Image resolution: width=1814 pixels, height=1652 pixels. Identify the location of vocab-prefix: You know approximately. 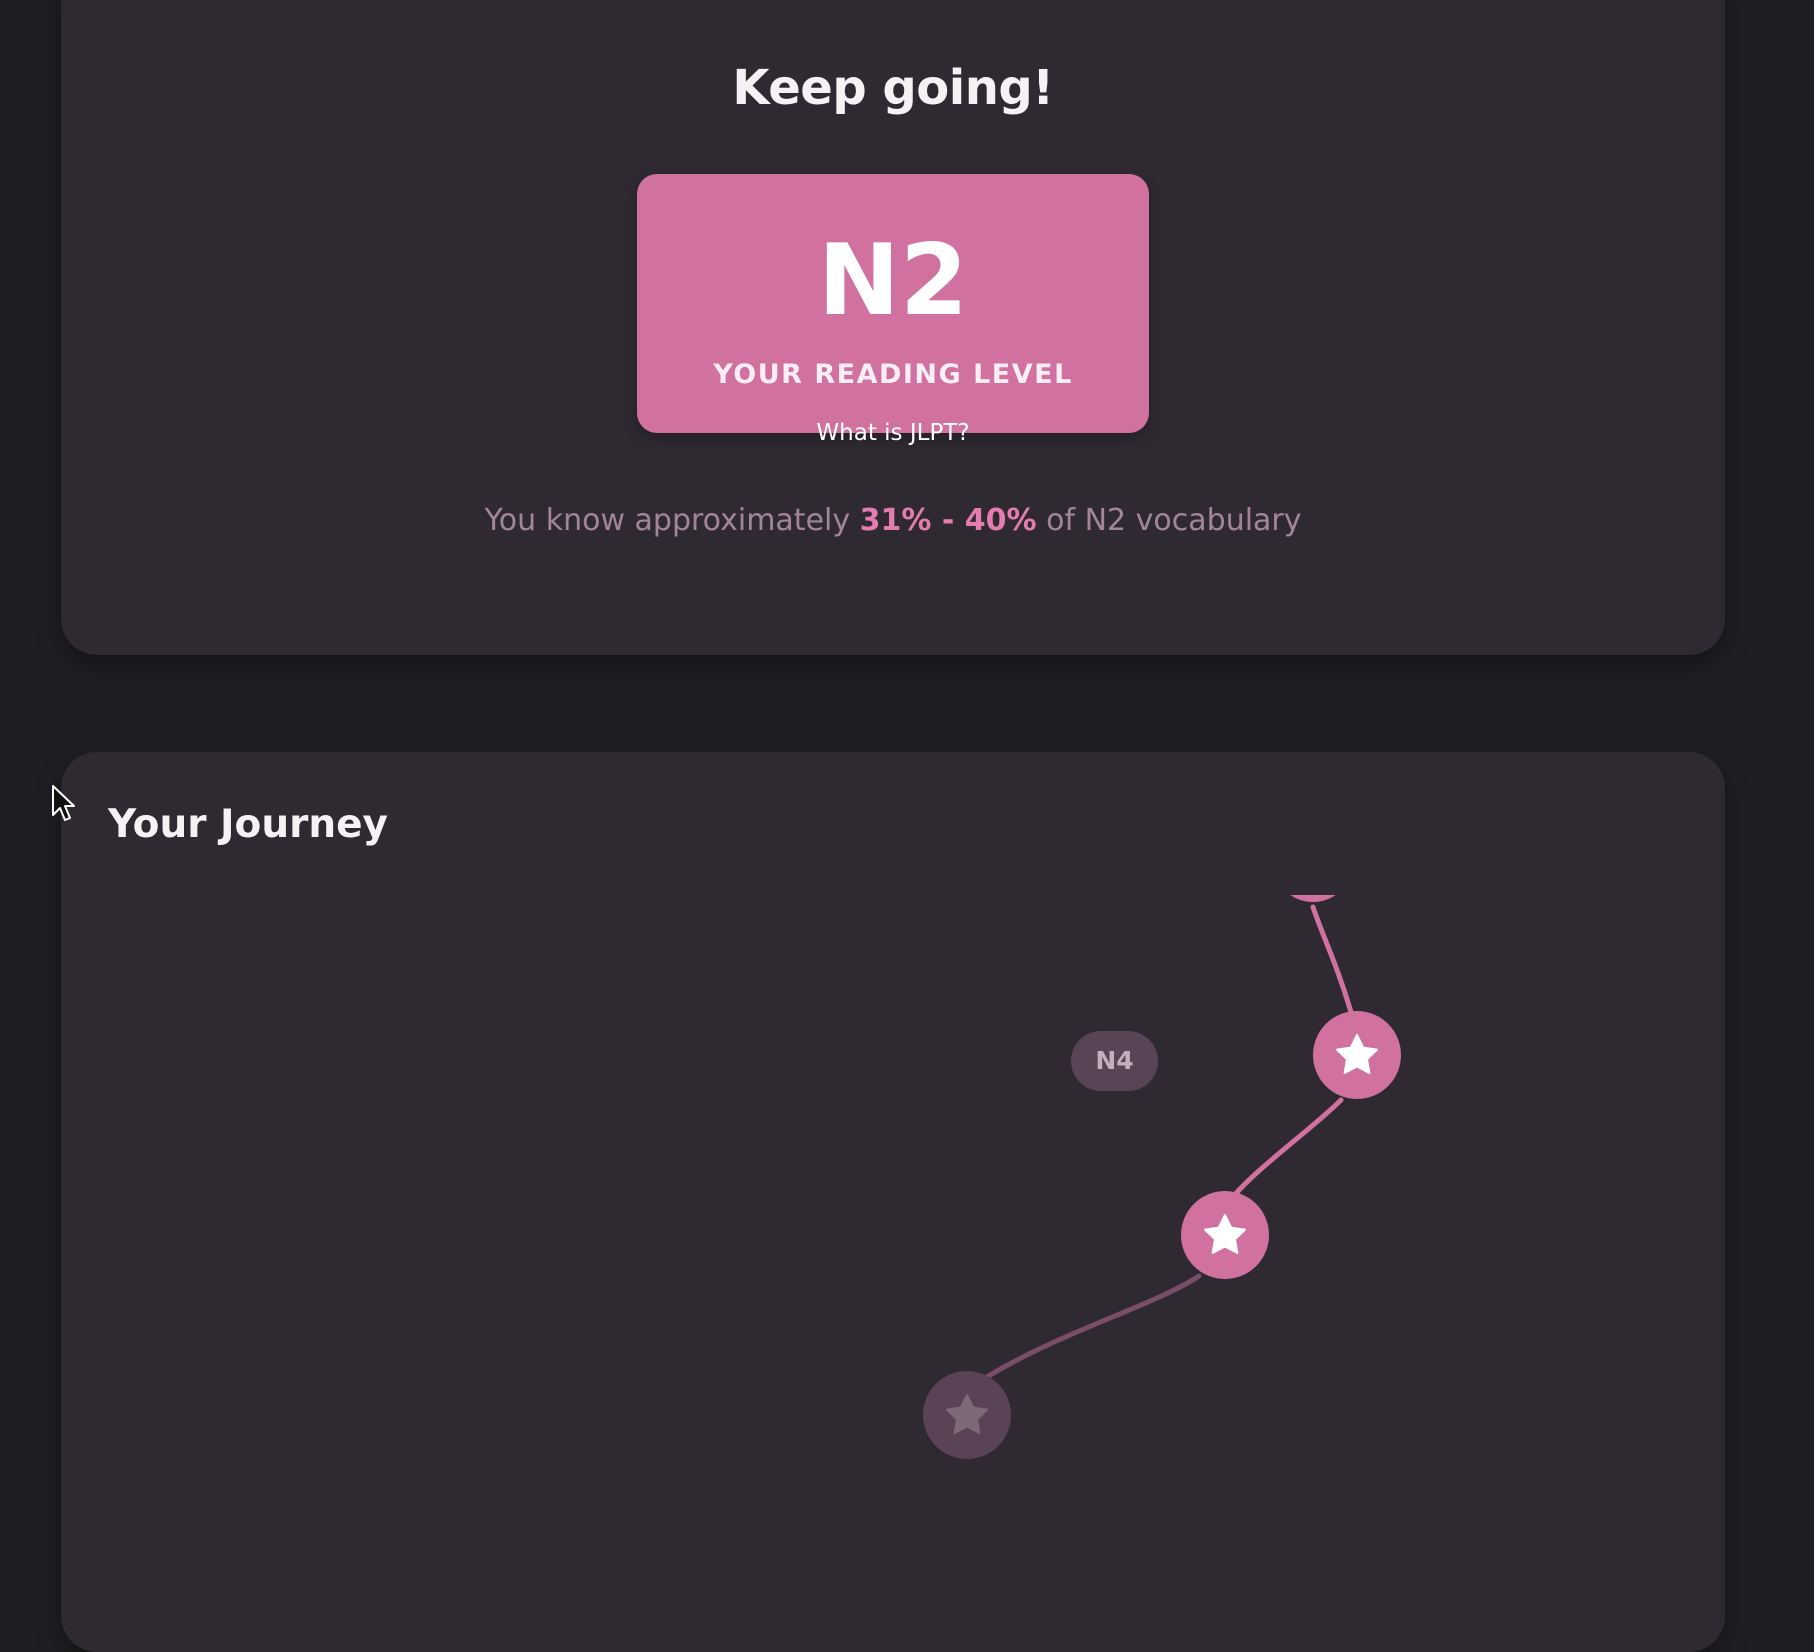
(667, 520).